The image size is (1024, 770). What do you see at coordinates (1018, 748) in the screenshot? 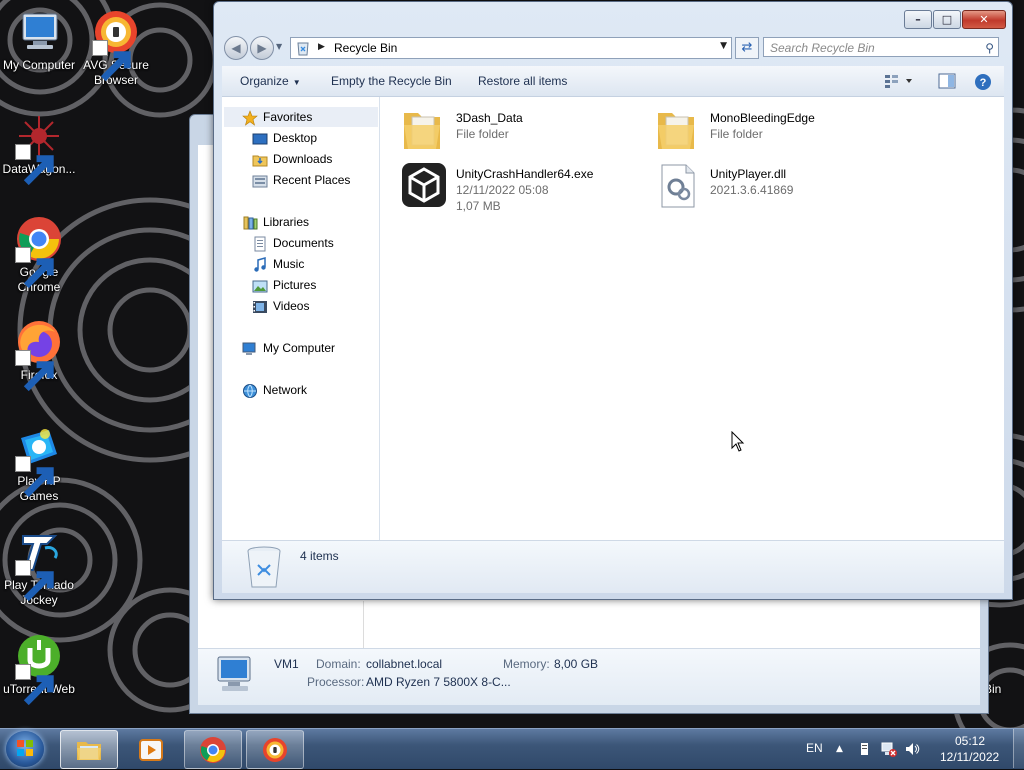
I see `show-desktop-button` at bounding box center [1018, 748].